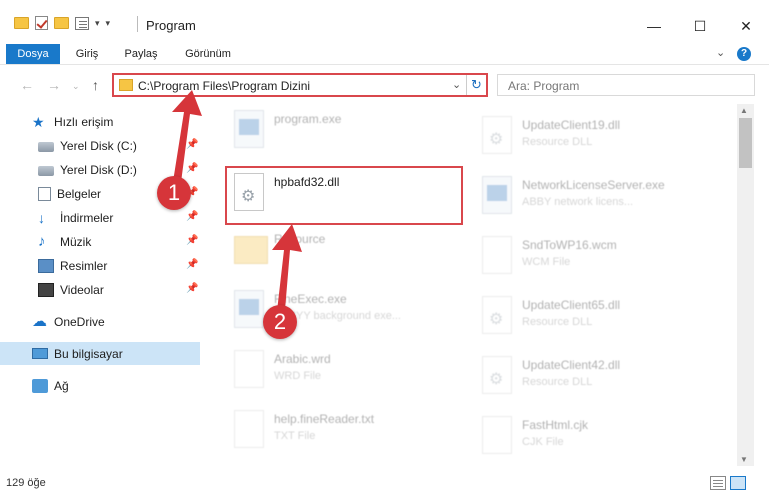 The height and width of the screenshot is (503, 769). Describe the element at coordinates (88, 353) in the screenshot. I see `nav-label: Bu bilgisayar` at that location.